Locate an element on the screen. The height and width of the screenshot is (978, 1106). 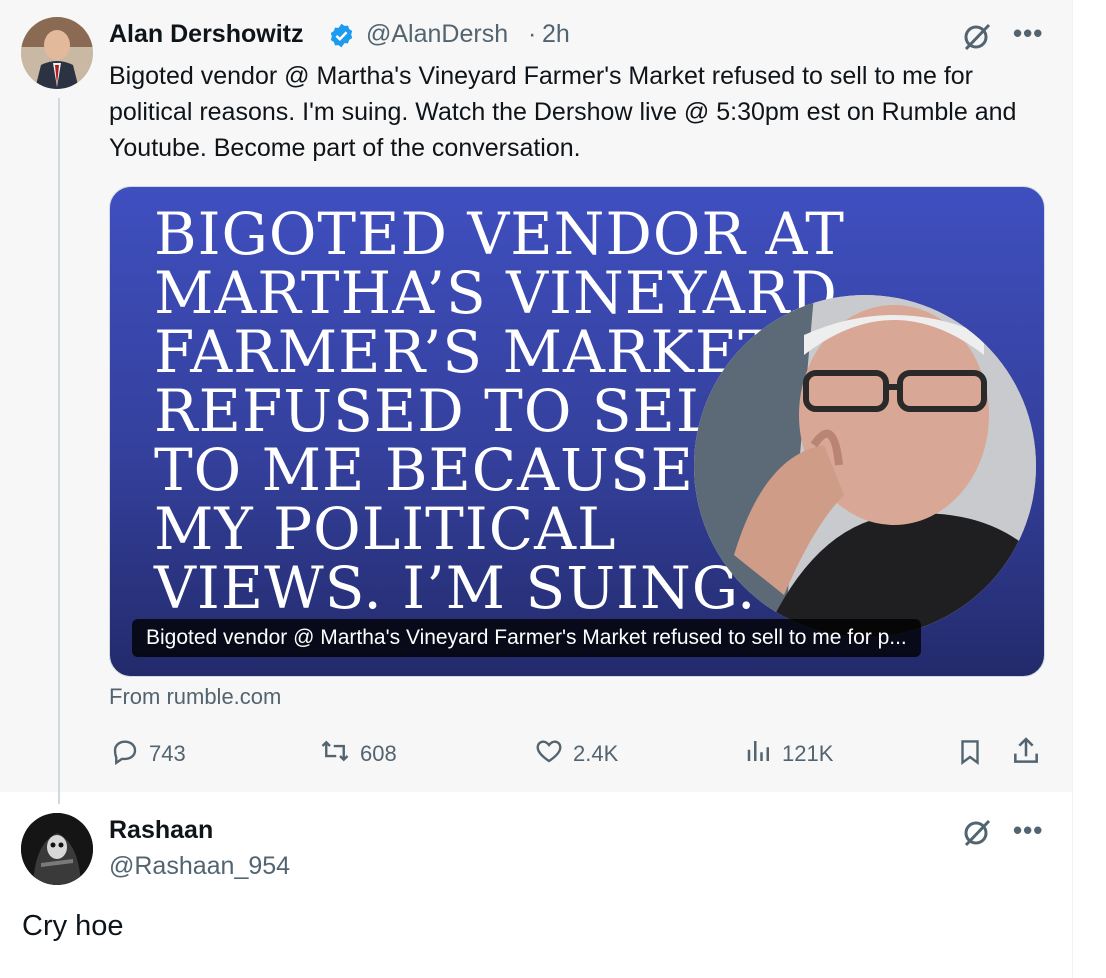
reply-avatar is located at coordinates (57, 849).